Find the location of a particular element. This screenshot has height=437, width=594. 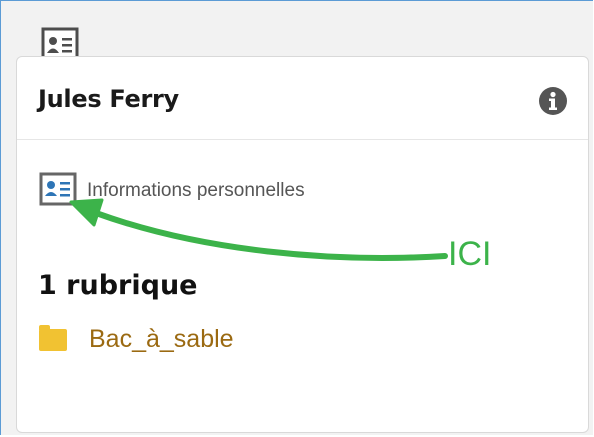

rubric-label: Bac_à_sable is located at coordinates (161, 339).